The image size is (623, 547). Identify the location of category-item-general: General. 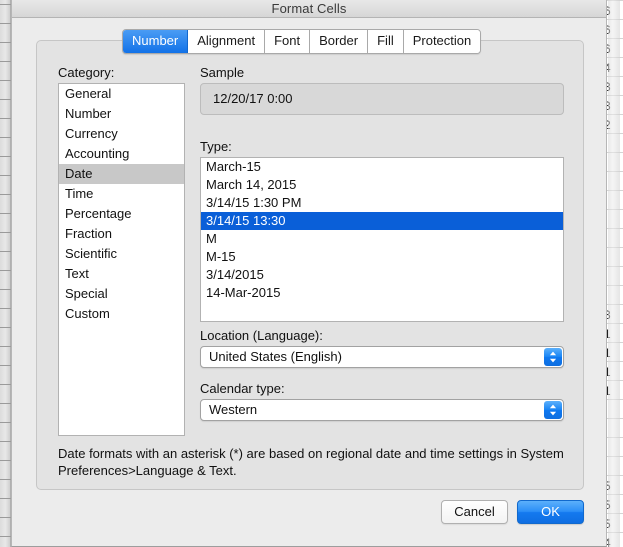
(121, 94).